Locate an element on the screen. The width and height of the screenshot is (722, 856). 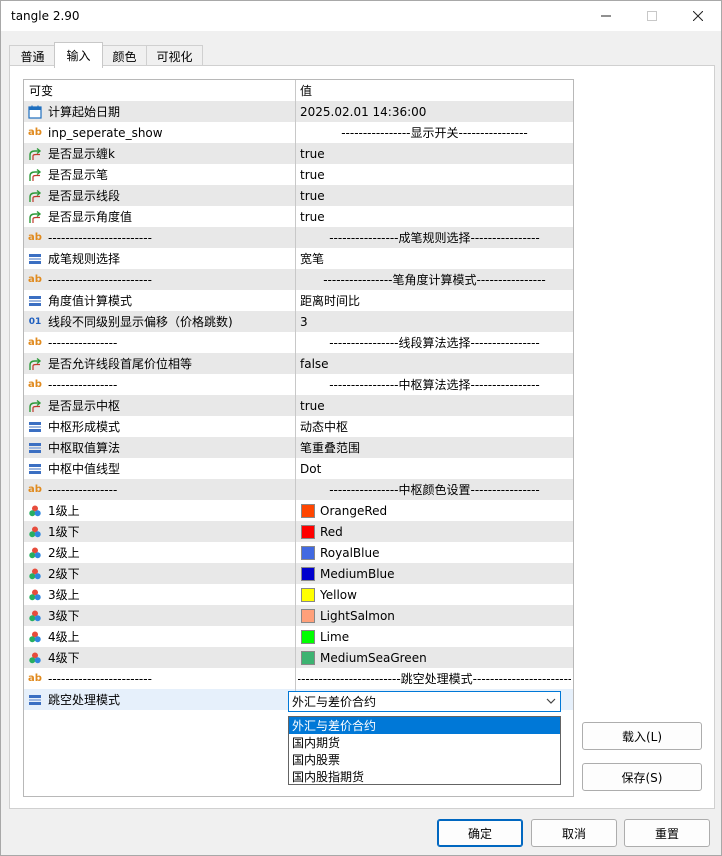
minimize-button is located at coordinates (606, 16).